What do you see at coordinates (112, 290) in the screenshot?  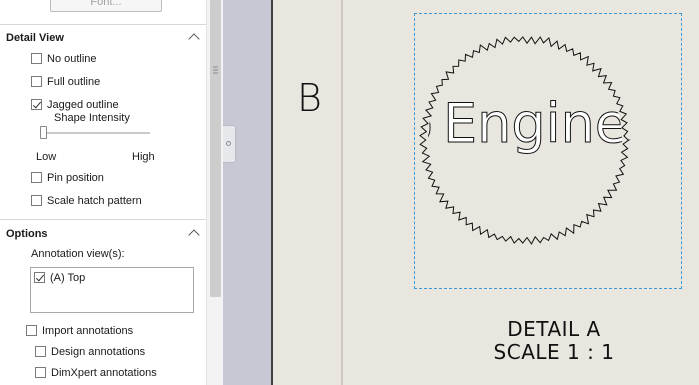 I see `annotation-views-list: (A) Top` at bounding box center [112, 290].